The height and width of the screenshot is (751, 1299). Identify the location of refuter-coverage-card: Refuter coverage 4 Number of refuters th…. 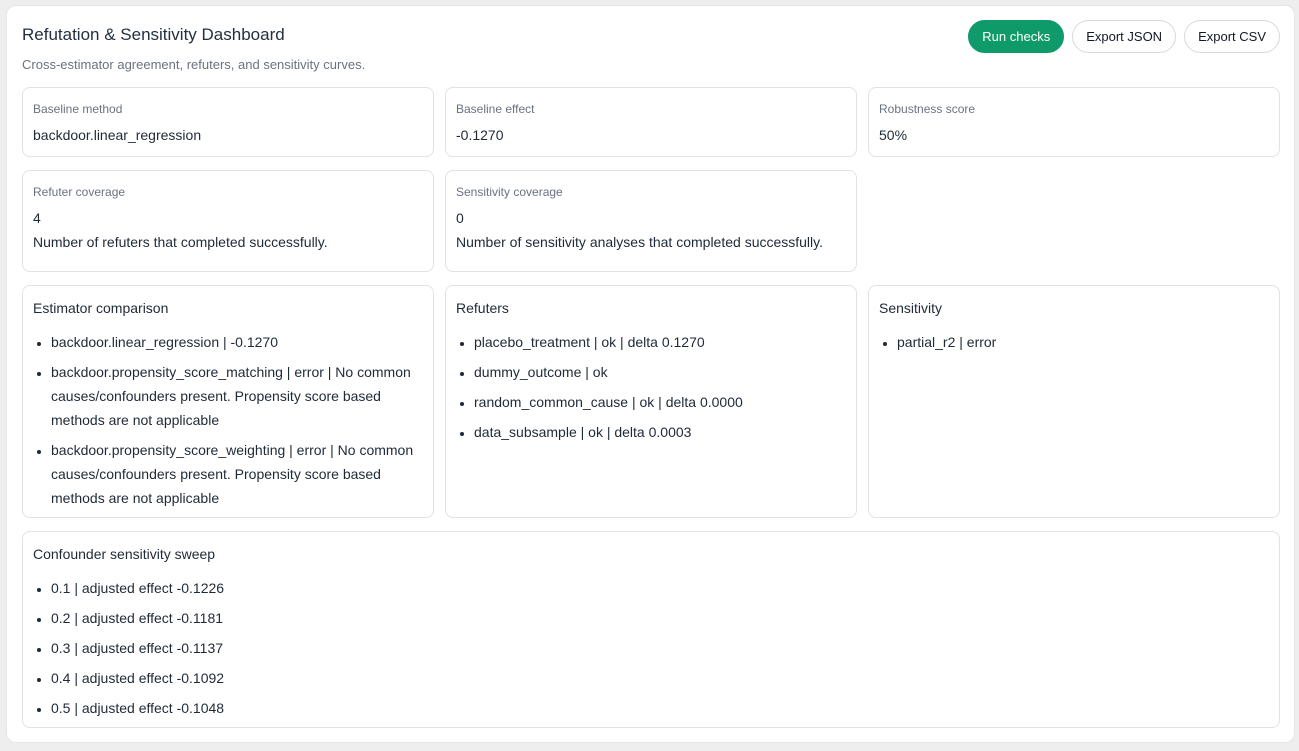
(228, 221).